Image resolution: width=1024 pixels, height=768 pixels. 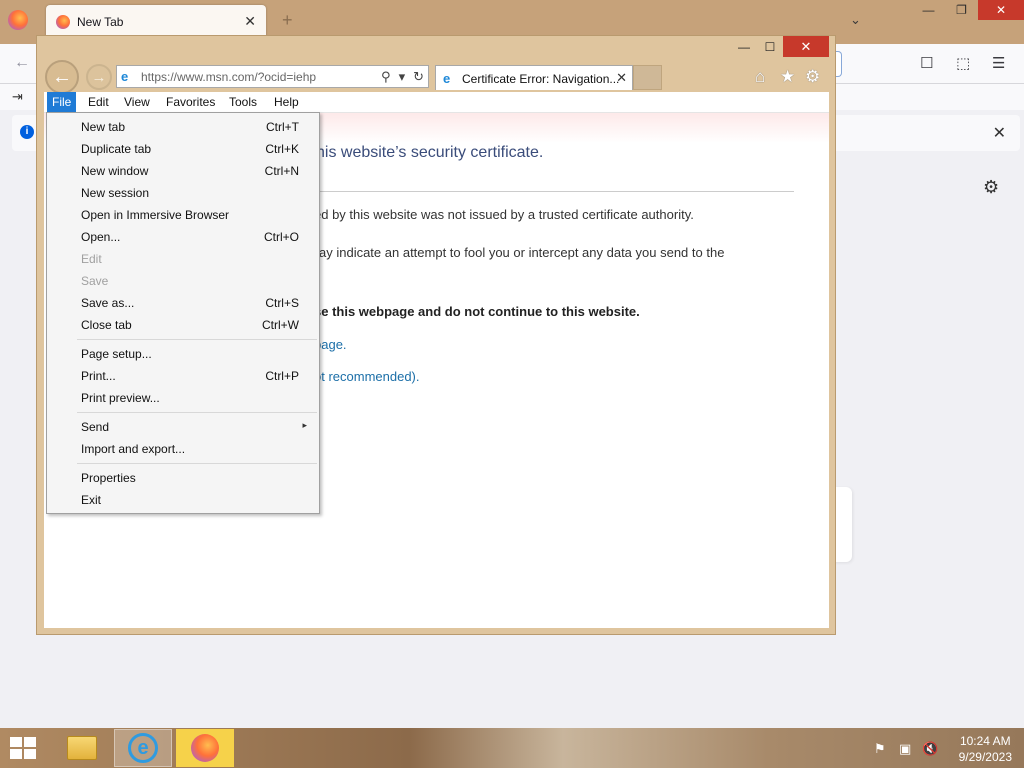 I want to click on file-menu-item-send: Send ▸, so click(x=183, y=427).